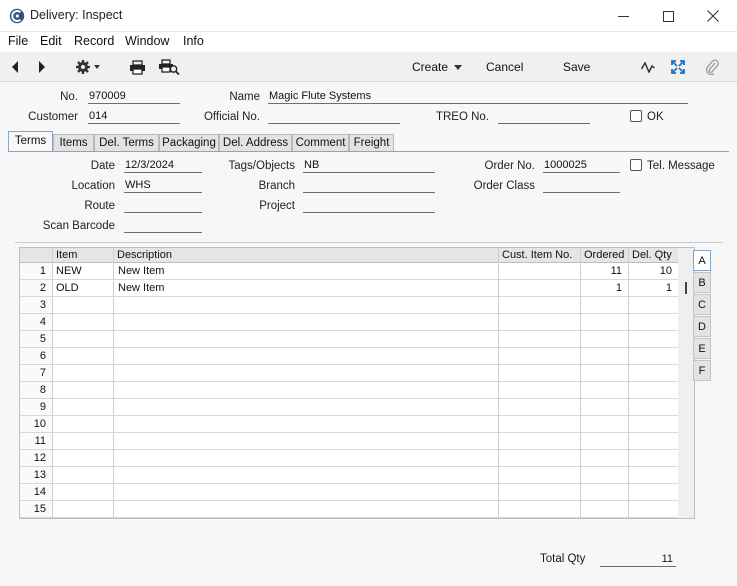  I want to click on maximize-icon, so click(668, 16).